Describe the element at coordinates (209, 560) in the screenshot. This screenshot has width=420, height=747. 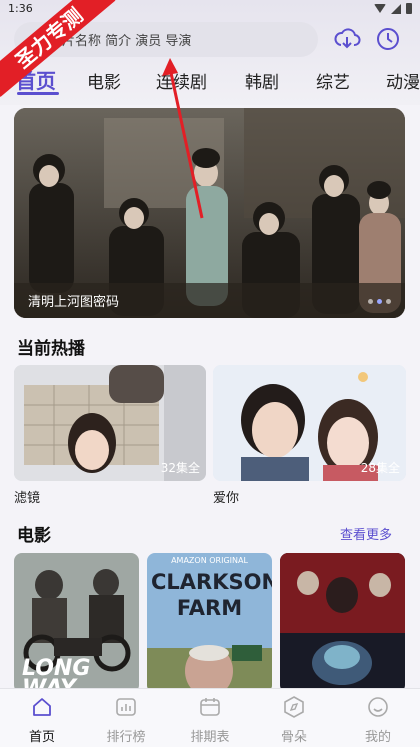
I see `movie-poster-label: AMAZON ORIGINAL` at that location.